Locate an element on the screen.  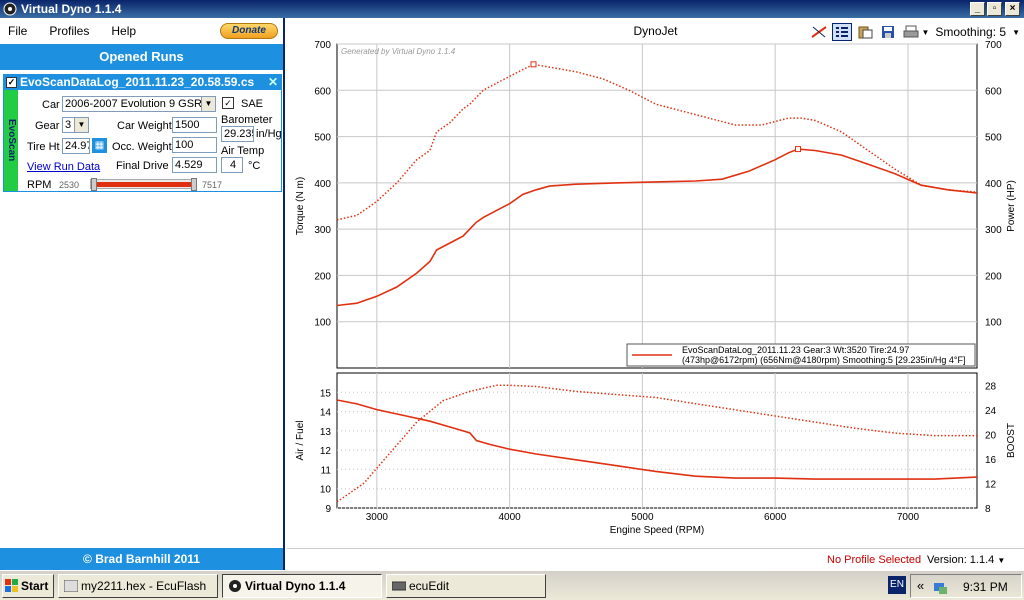
barometer-input: 29.235 is located at coordinates (237, 134).